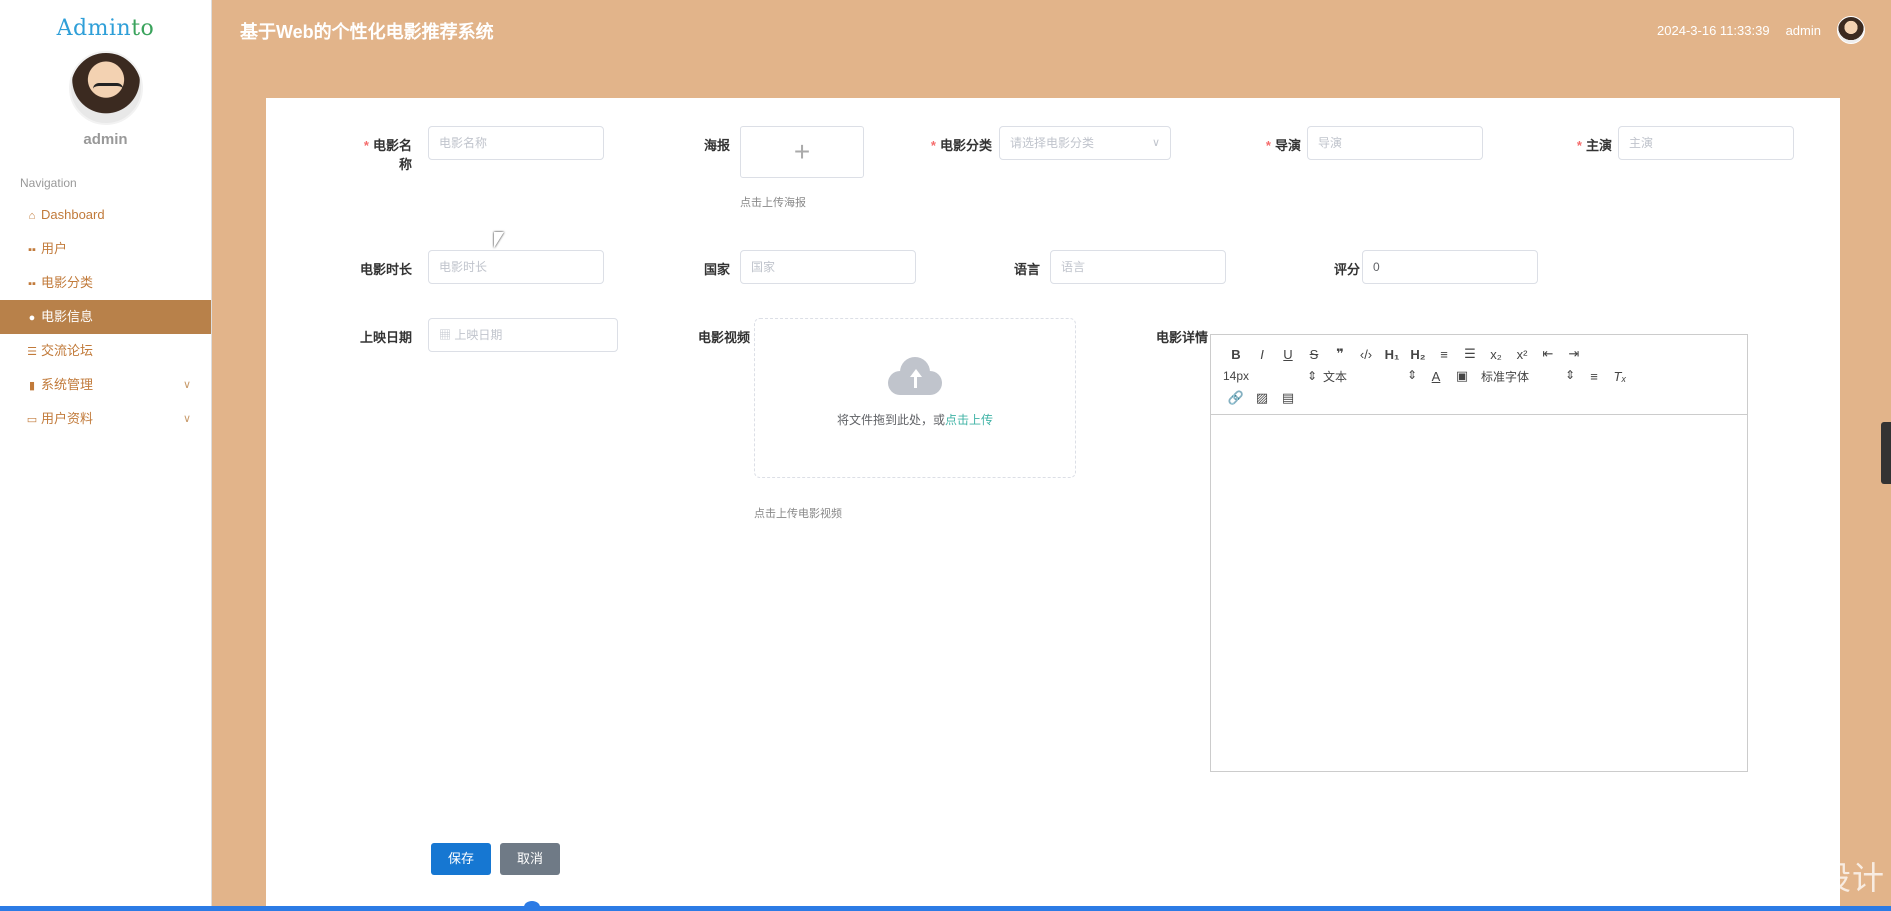 The image size is (1891, 911). What do you see at coordinates (105, 419) in the screenshot?
I see `sidebar-item-user-profile: ▭ 用户资料 ∨` at bounding box center [105, 419].